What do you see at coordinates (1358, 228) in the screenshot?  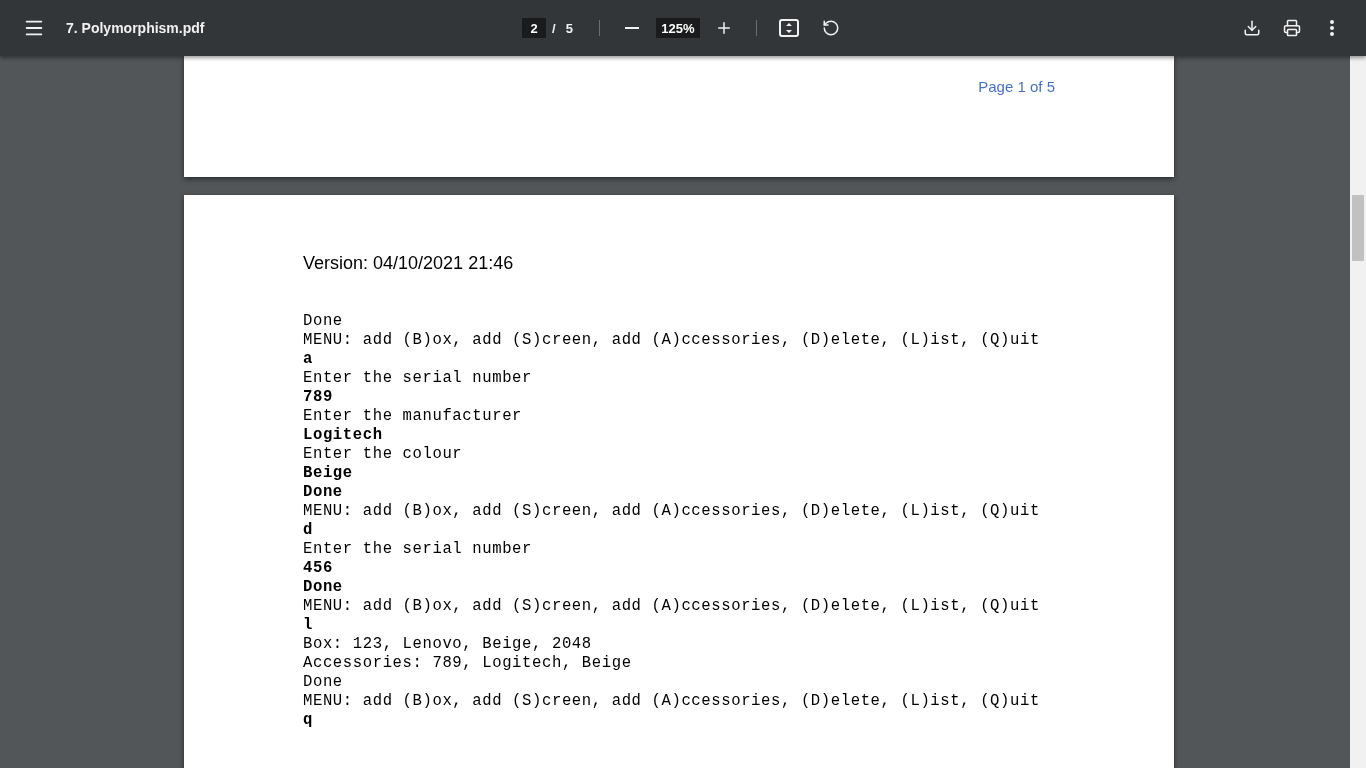 I see `scrollbar-thumb` at bounding box center [1358, 228].